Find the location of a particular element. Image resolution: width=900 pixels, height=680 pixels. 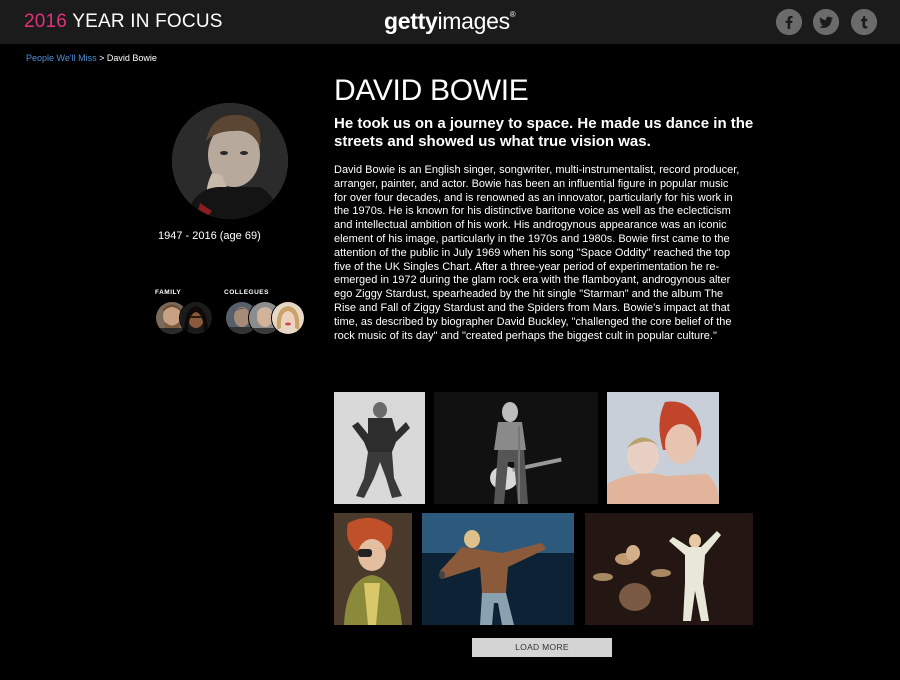

logo-light: images is located at coordinates (473, 21).